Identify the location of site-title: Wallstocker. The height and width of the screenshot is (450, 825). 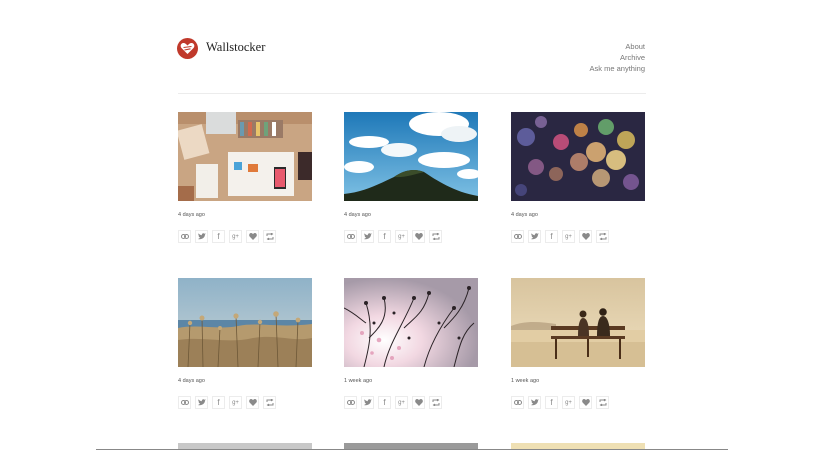
(235, 47).